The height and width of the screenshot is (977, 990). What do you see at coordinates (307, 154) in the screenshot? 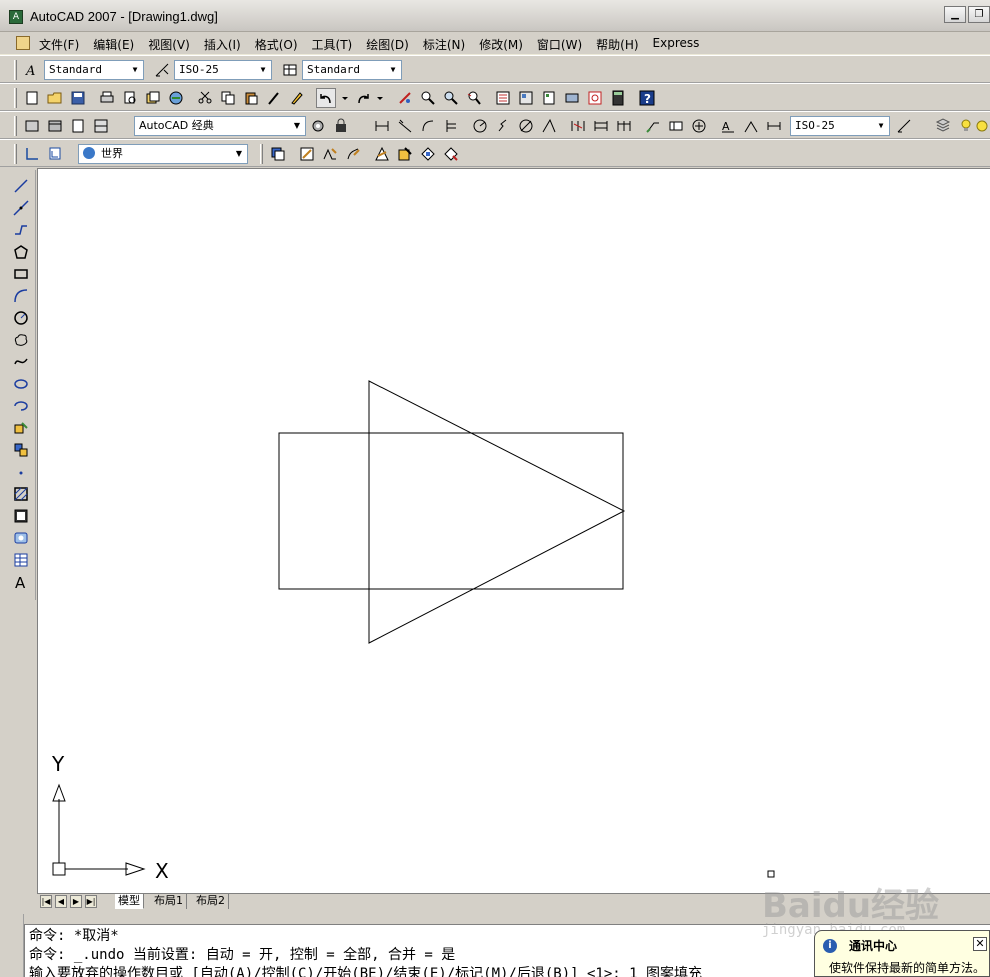
I see `edit-spline-icon` at bounding box center [307, 154].